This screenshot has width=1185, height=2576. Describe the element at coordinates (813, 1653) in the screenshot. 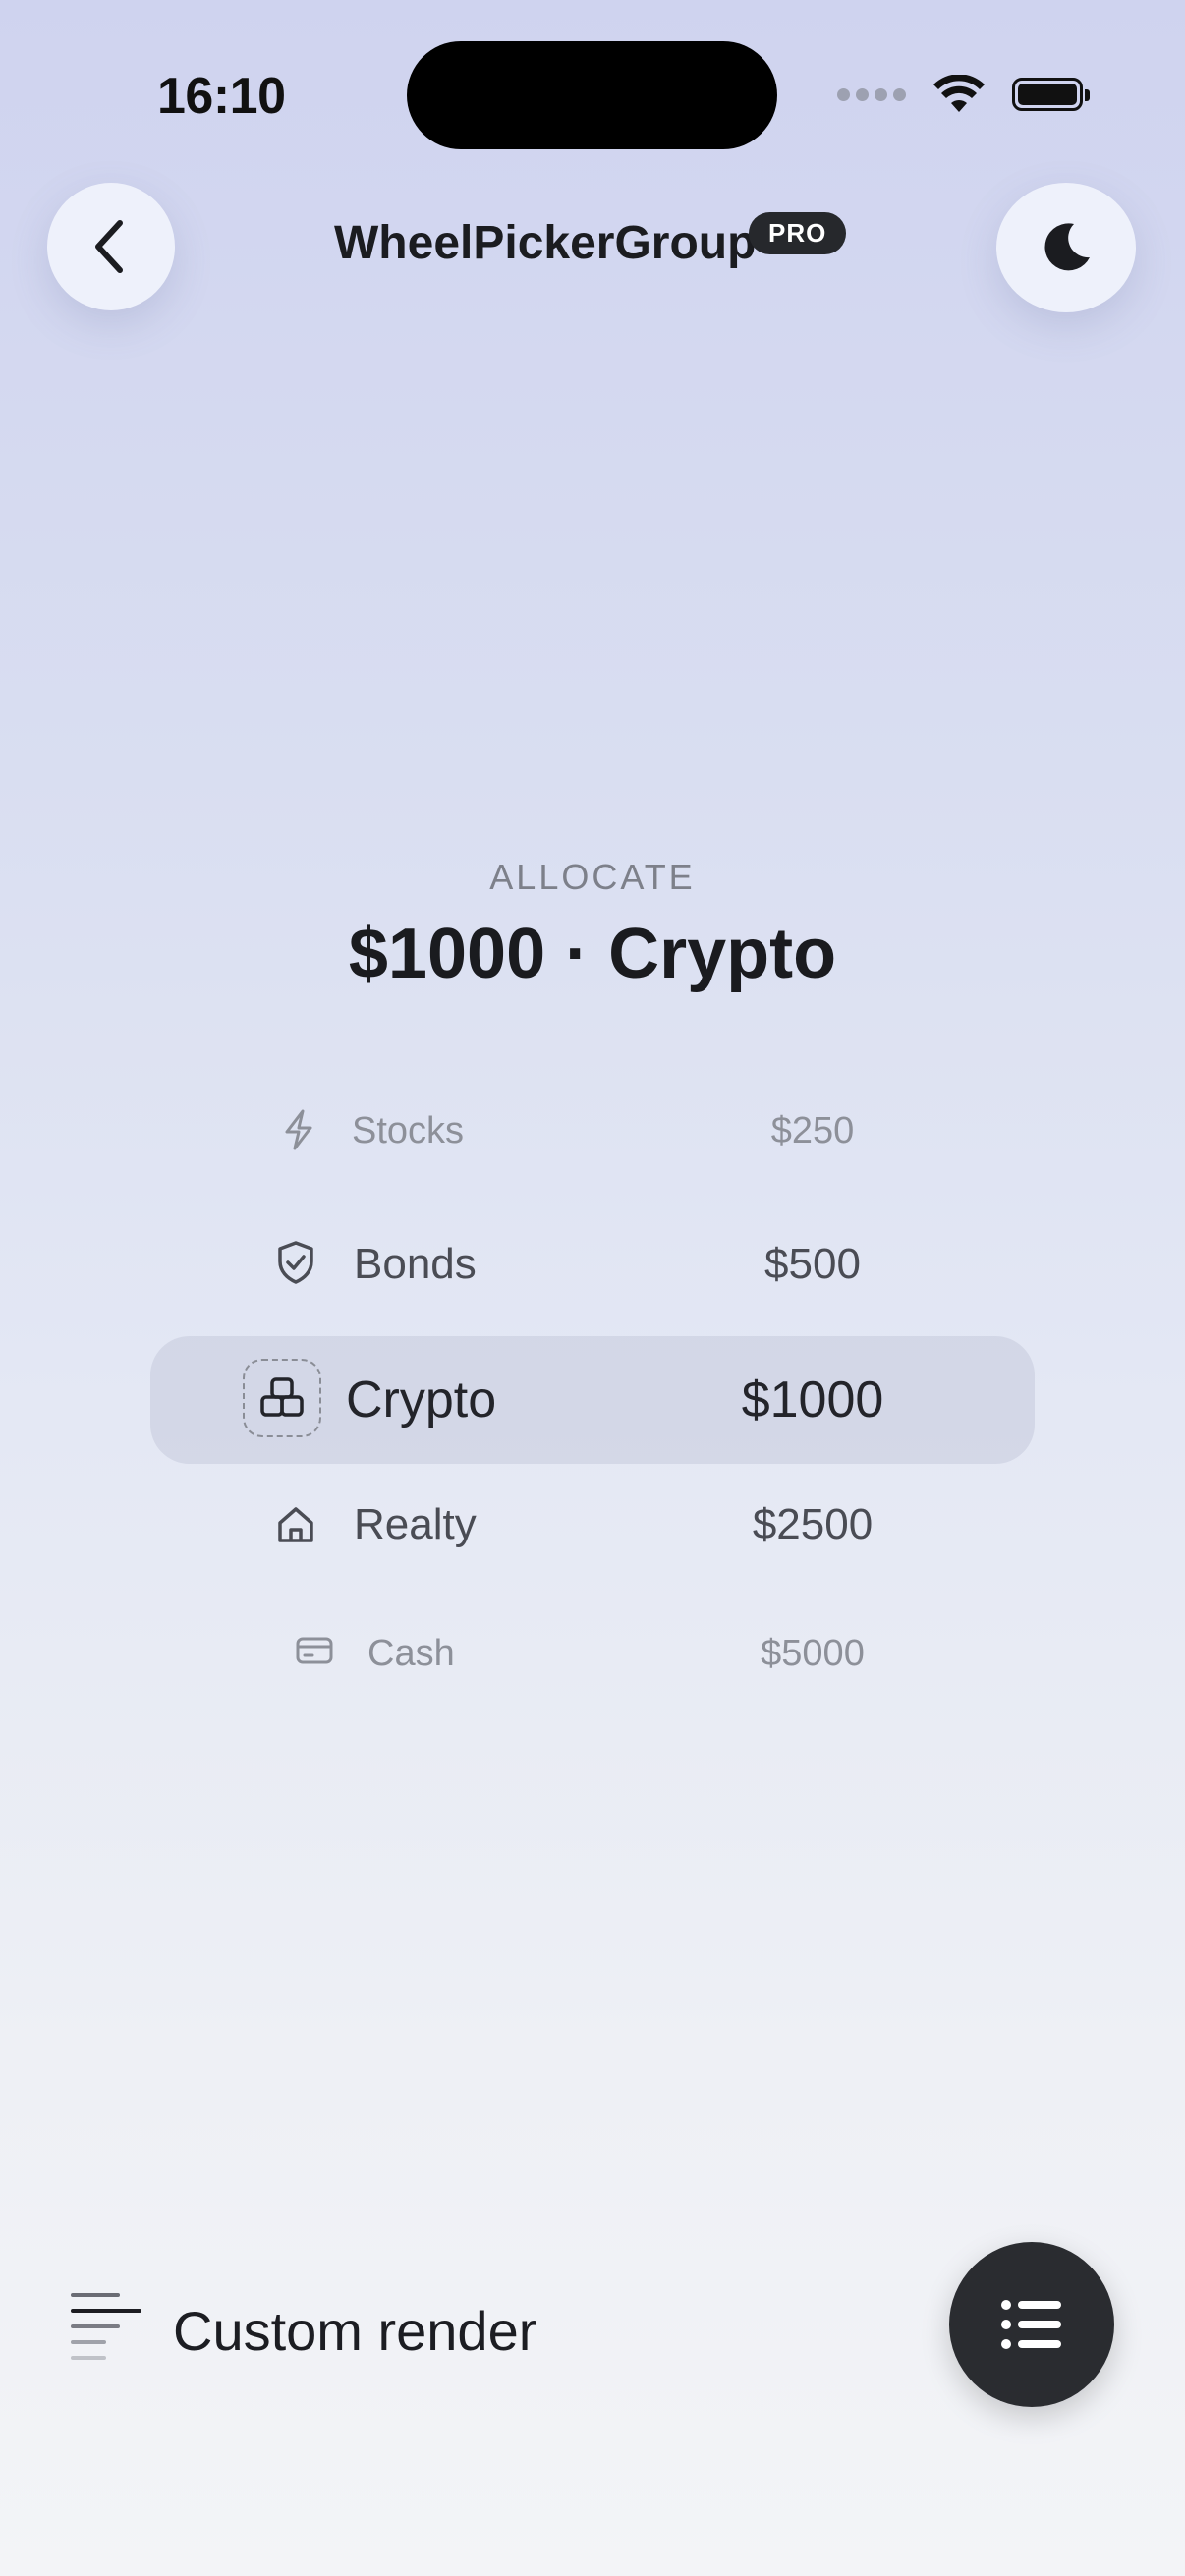

I see `picker-row-amount: $5000` at that location.